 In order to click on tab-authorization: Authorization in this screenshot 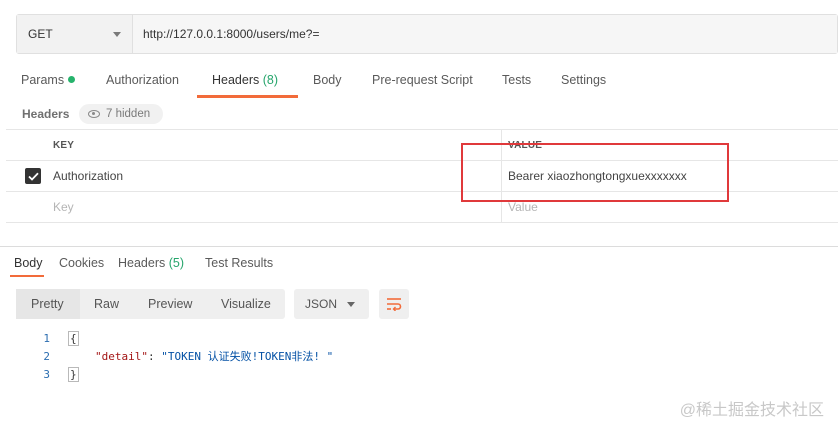, I will do `click(142, 80)`.